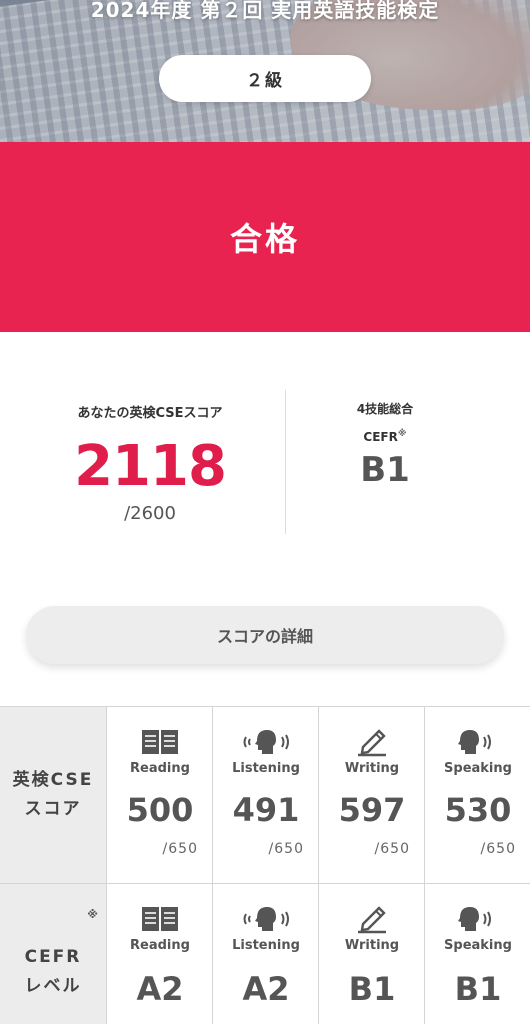  I want to click on hero-header: 2024年度 第２回 実用英語技能検定 ２級, so click(265, 71).